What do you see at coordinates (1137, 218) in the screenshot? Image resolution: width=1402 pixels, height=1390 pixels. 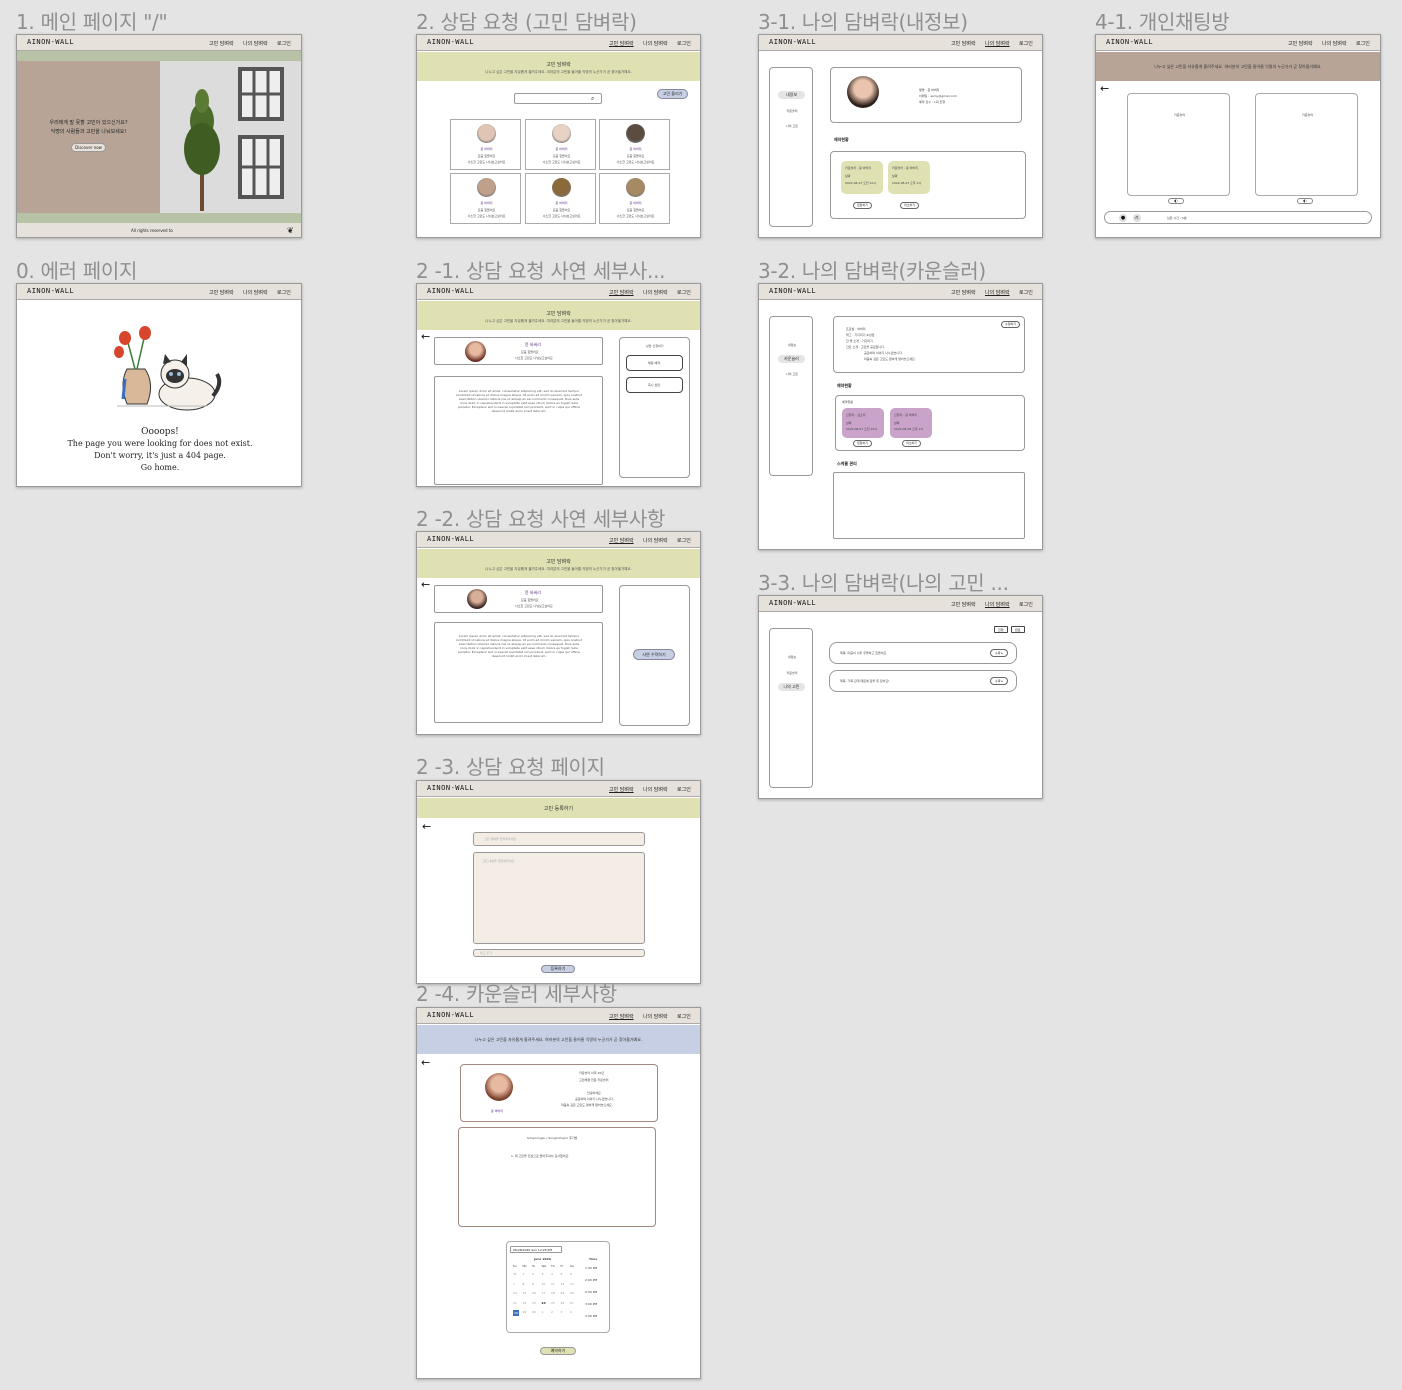 I see `headphones-icon: ∩` at bounding box center [1137, 218].